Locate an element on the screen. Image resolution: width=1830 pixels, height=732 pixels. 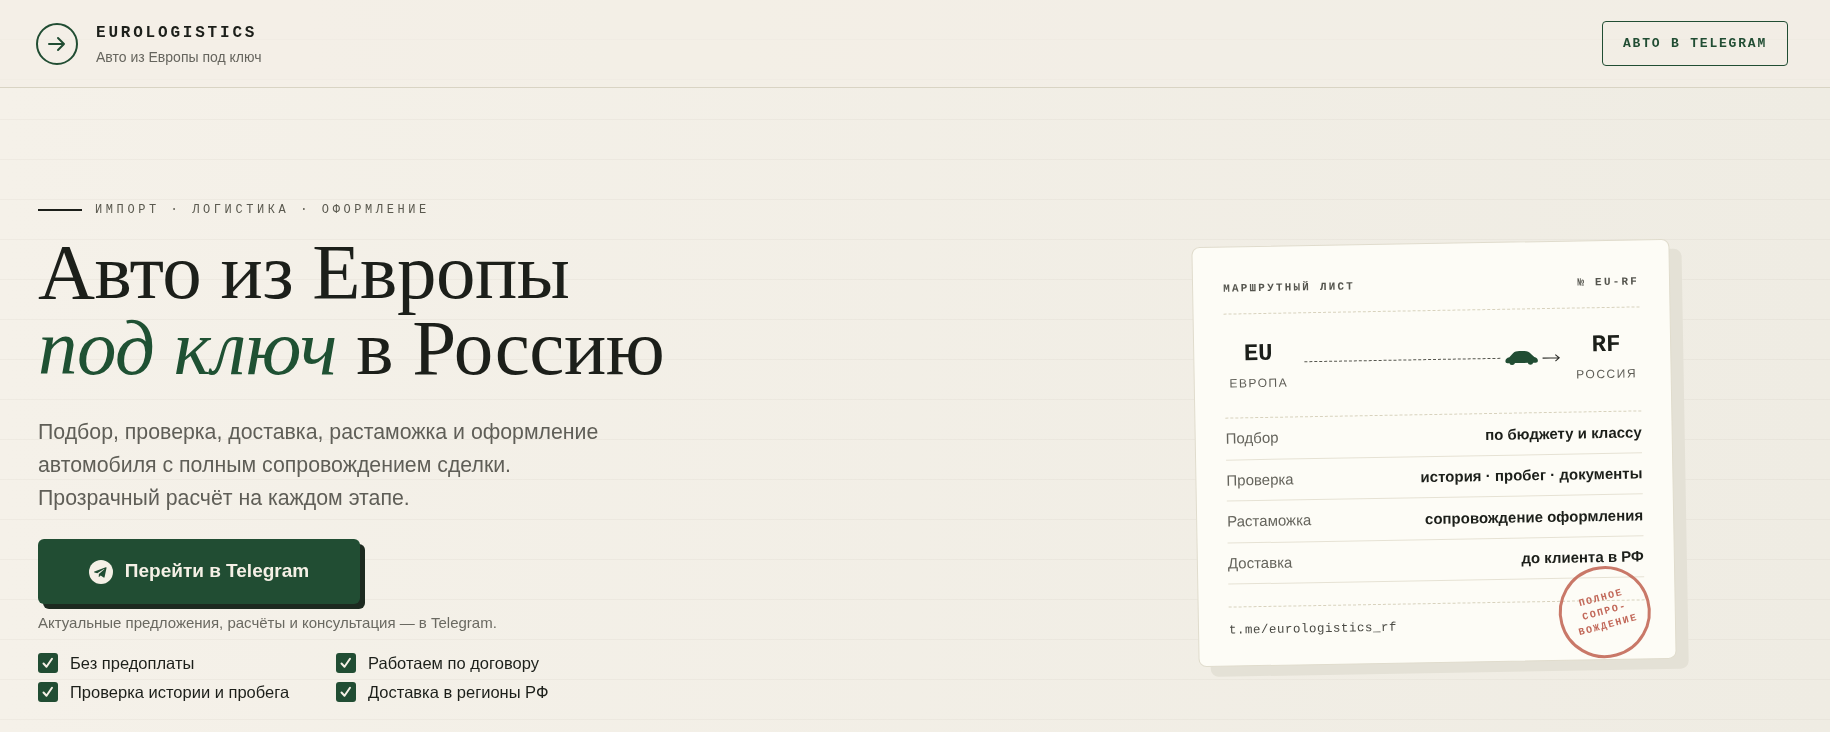
card-title: МАРШРУТНЫЙ ЛИСТ is located at coordinates (1289, 288).